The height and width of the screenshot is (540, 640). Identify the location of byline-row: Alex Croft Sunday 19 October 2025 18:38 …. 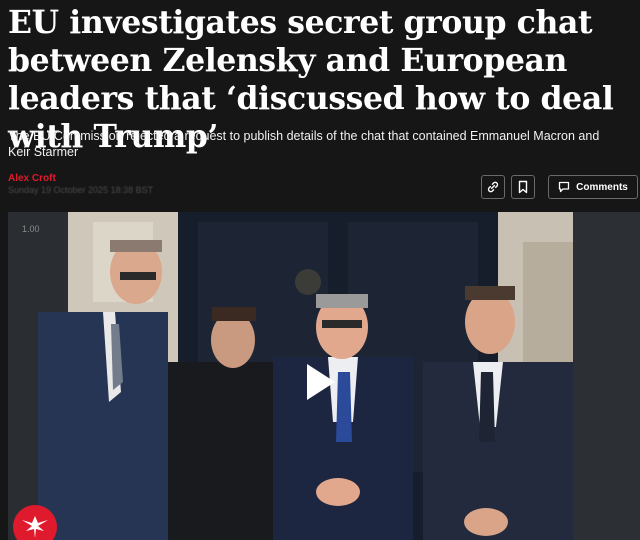
(323, 188).